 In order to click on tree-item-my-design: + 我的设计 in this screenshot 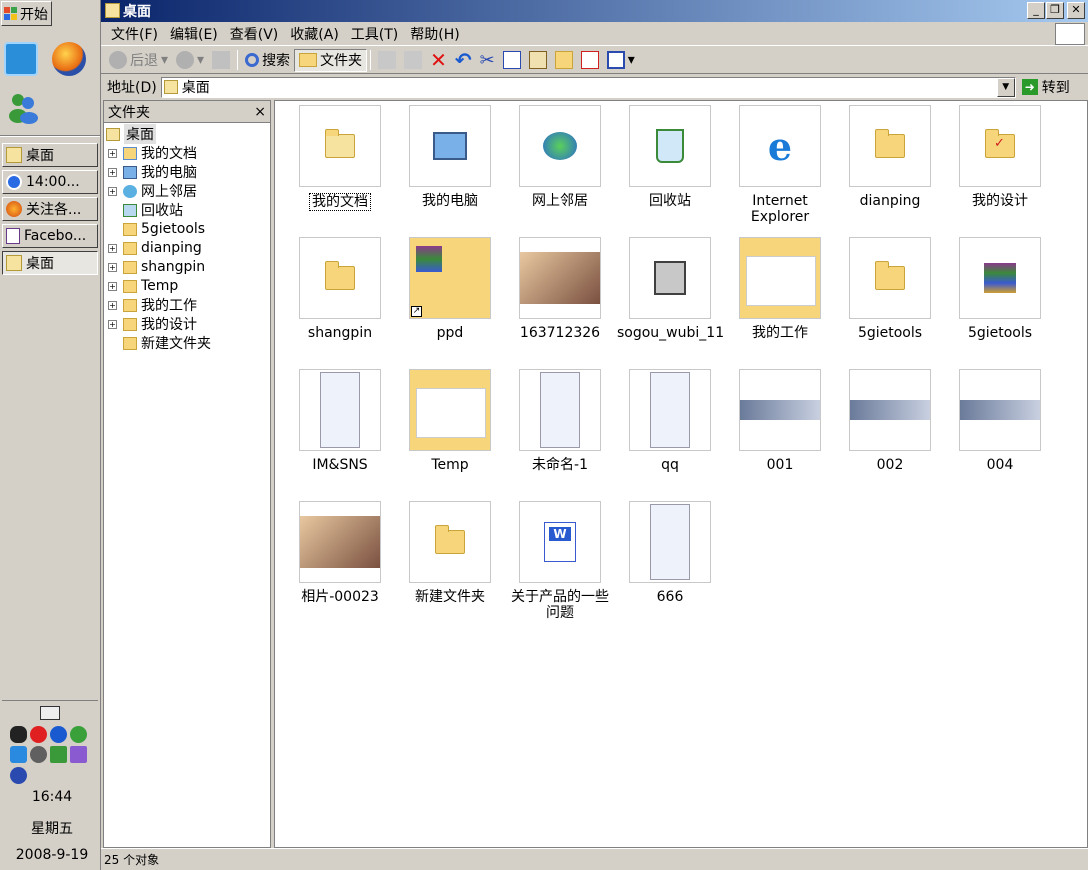, I will do `click(152, 324)`.